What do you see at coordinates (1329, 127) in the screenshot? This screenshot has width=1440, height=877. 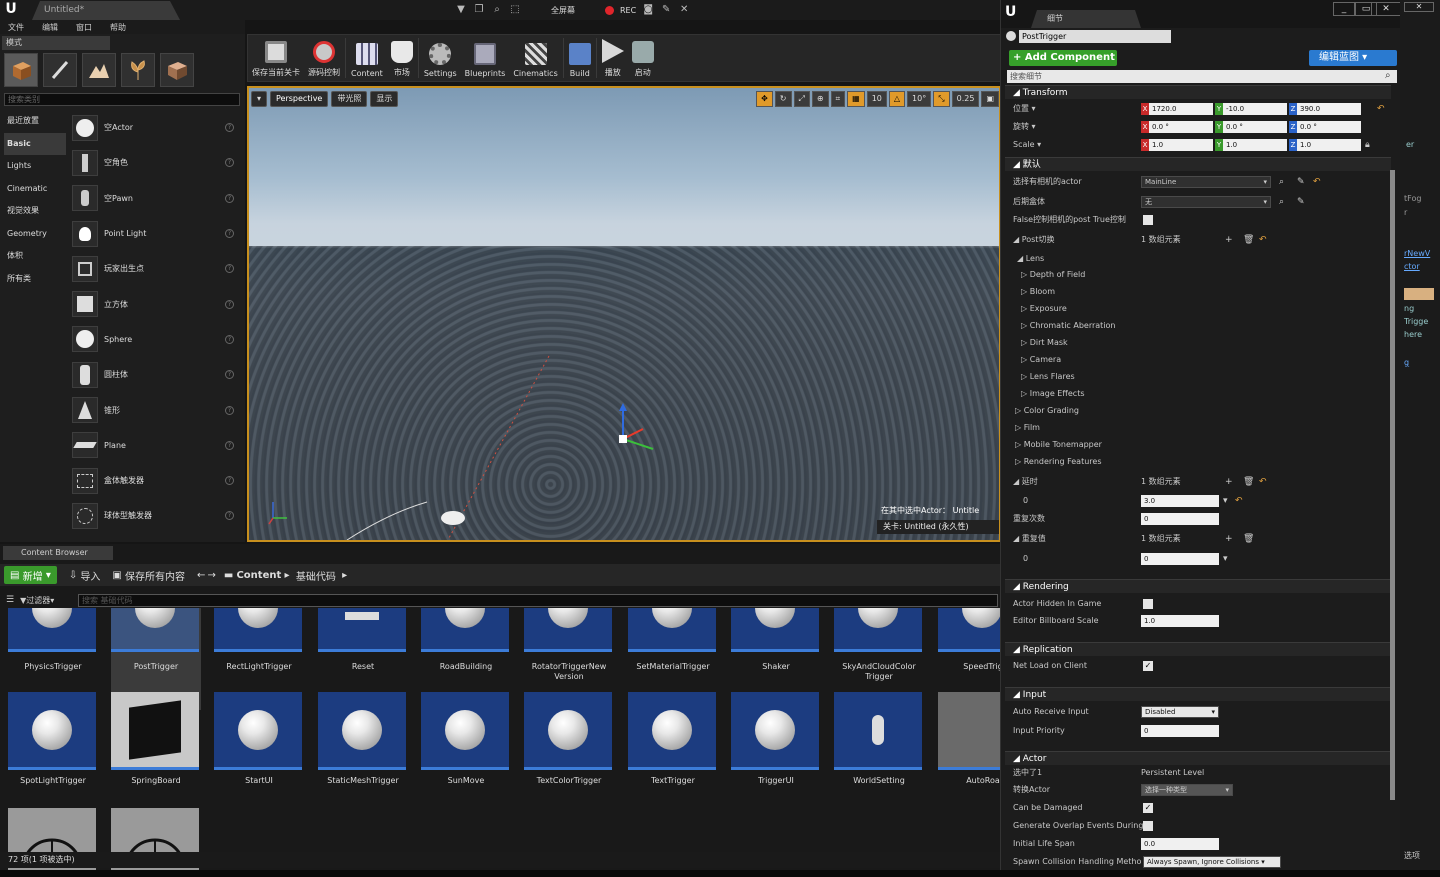 I see `rotation-z-field: 0.0 °` at bounding box center [1329, 127].